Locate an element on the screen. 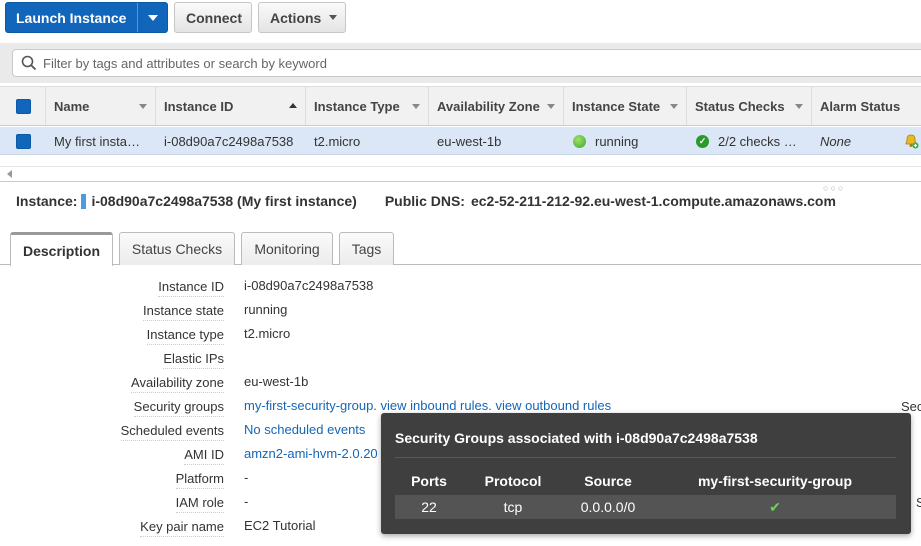  column-instance-id: Instance ID is located at coordinates (231, 106).